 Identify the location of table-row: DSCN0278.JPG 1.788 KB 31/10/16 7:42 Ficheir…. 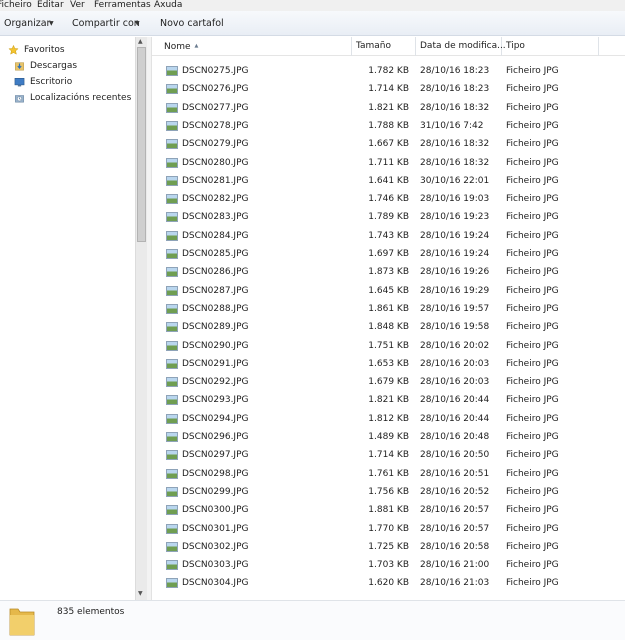
(388, 126).